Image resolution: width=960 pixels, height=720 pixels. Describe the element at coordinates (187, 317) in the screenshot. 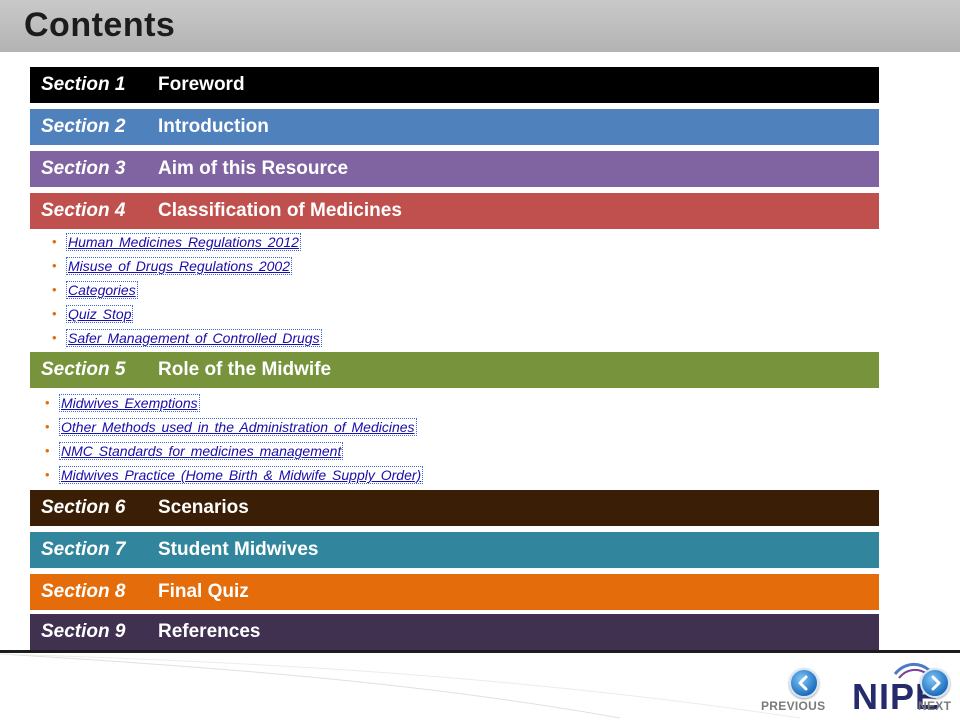

I see `list-item: • Quiz Stop` at that location.